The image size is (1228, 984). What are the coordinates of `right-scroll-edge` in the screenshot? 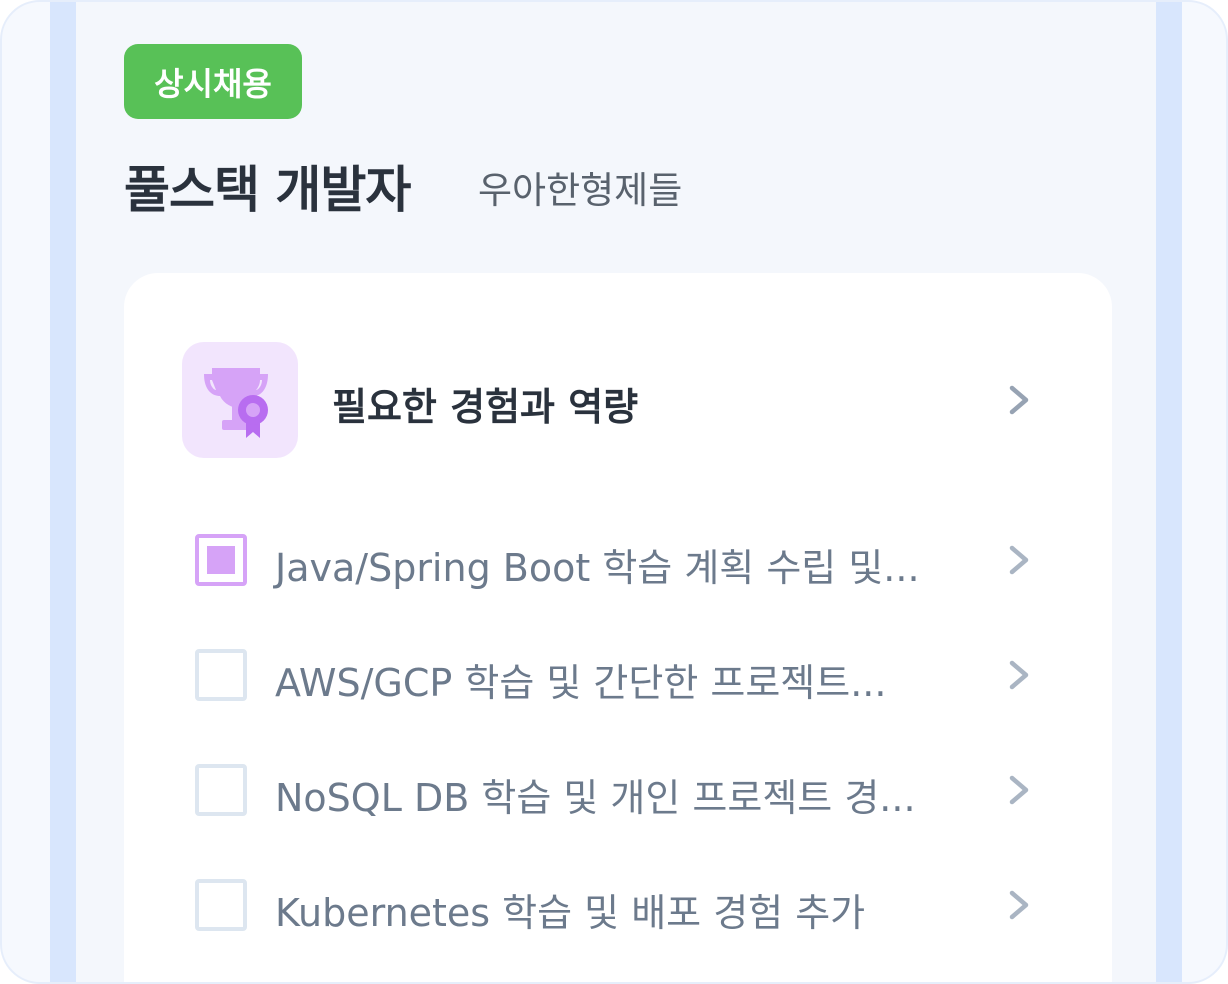 It's located at (1169, 492).